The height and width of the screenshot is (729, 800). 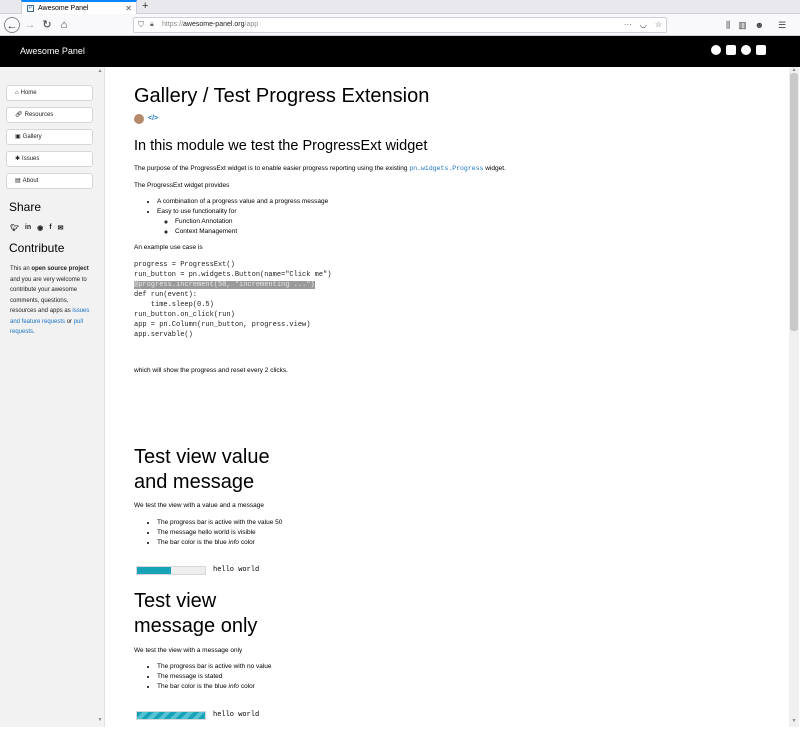 I want to click on id-card-icon: ▤, so click(x=18, y=181).